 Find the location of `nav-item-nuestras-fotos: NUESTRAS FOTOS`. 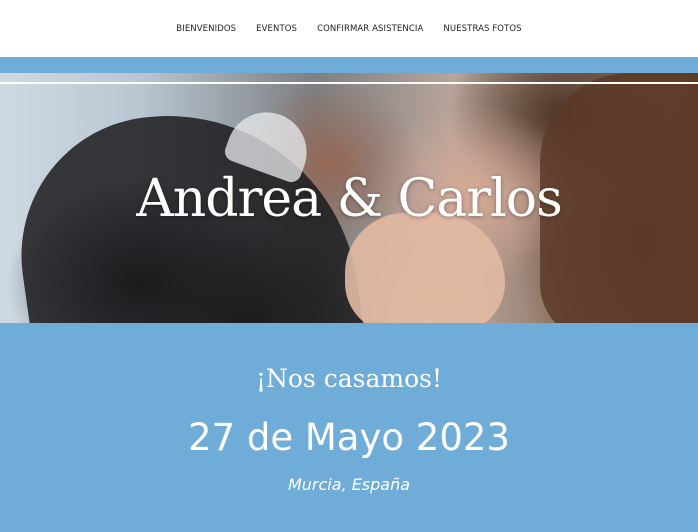

nav-item-nuestras-fotos: NUESTRAS FOTOS is located at coordinates (482, 29).